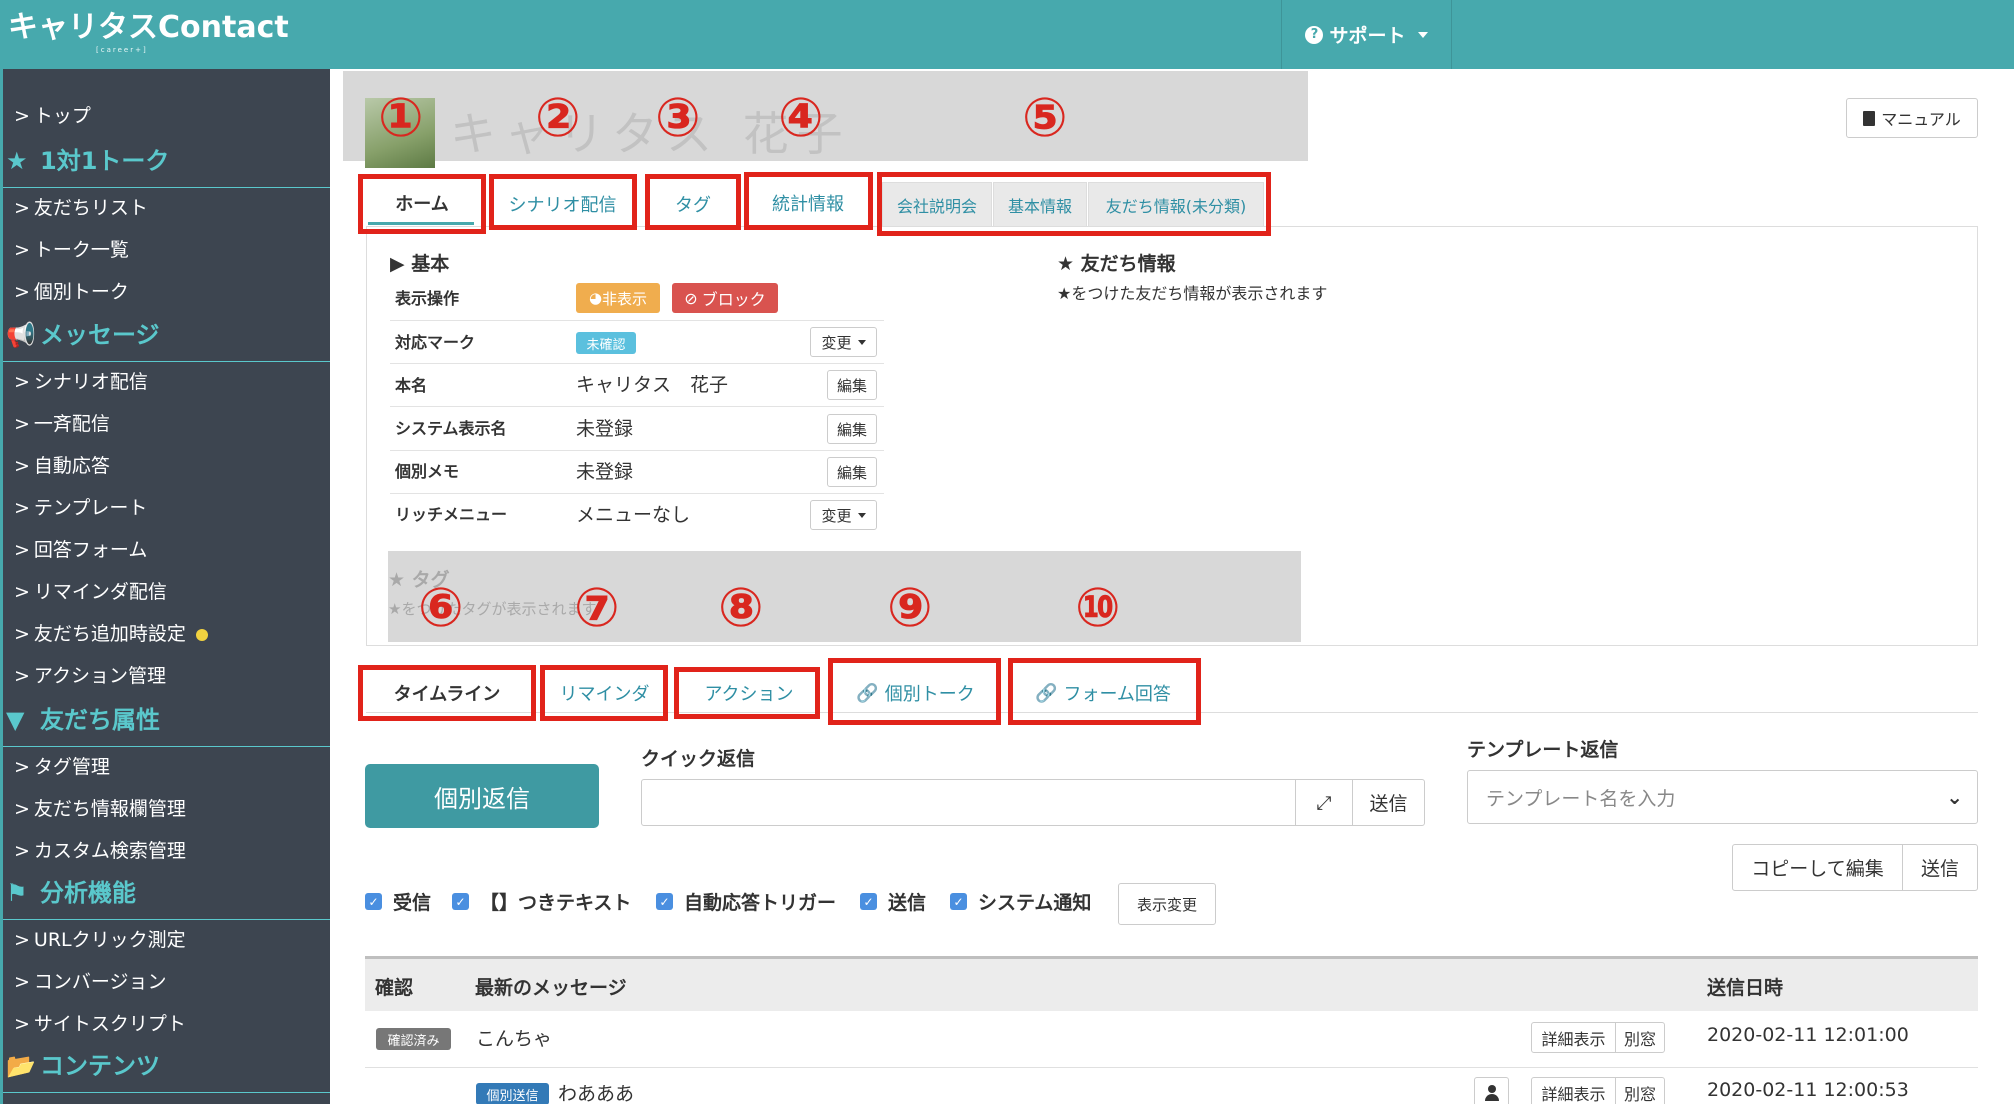  What do you see at coordinates (90, 982) in the screenshot?
I see `sidebar-item-conversion: > コンバージョン` at bounding box center [90, 982].